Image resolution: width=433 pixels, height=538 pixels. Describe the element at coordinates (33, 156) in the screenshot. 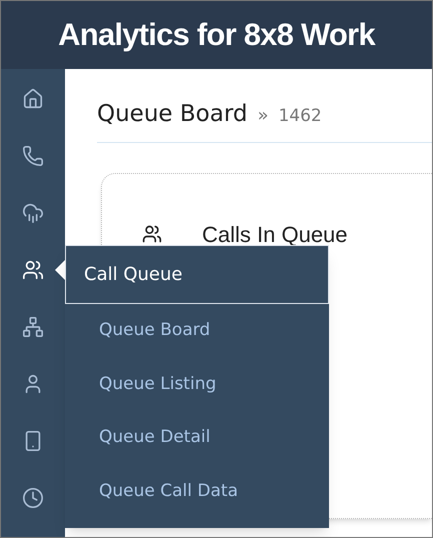

I see `phone-icon` at that location.